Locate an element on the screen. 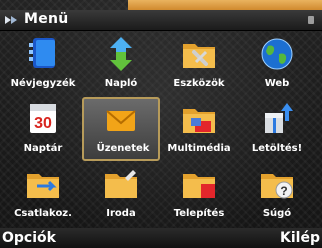  menu-item-help: ? Súgó is located at coordinates (277, 194).